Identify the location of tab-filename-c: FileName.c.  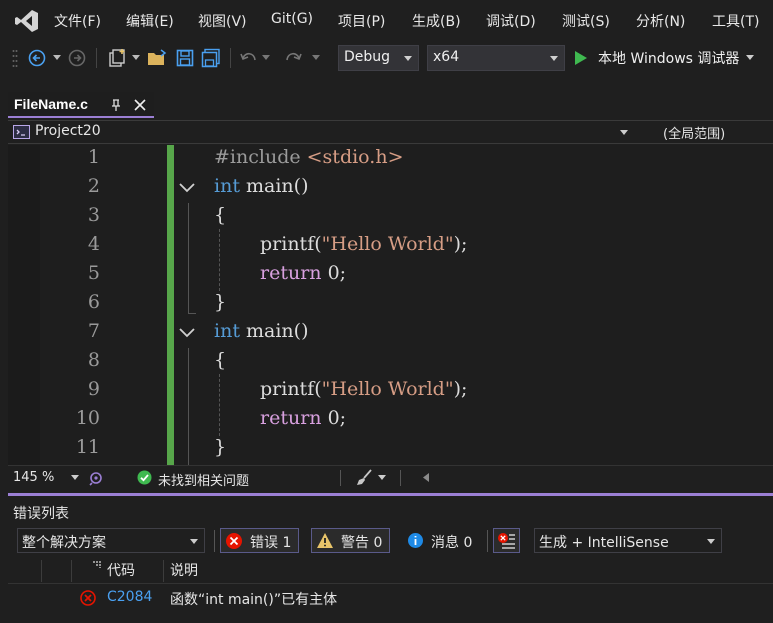
(81, 105).